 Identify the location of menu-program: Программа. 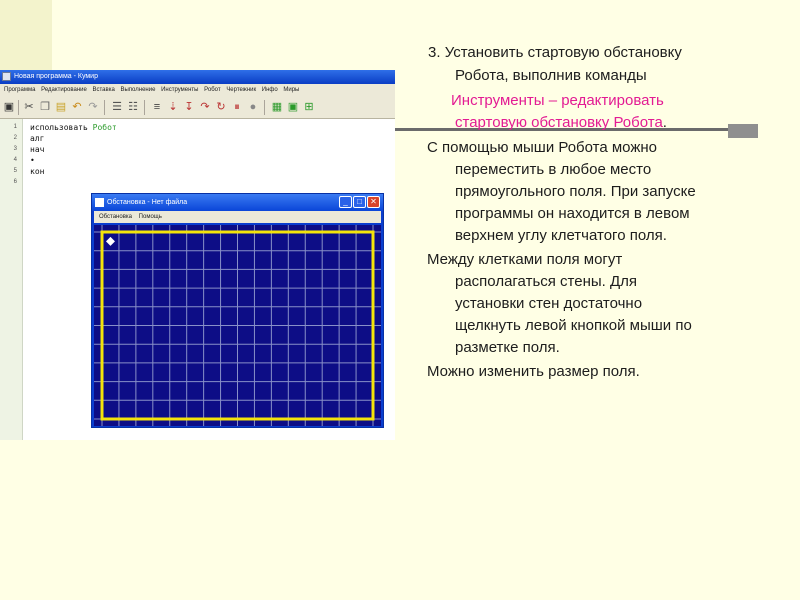
(19, 90).